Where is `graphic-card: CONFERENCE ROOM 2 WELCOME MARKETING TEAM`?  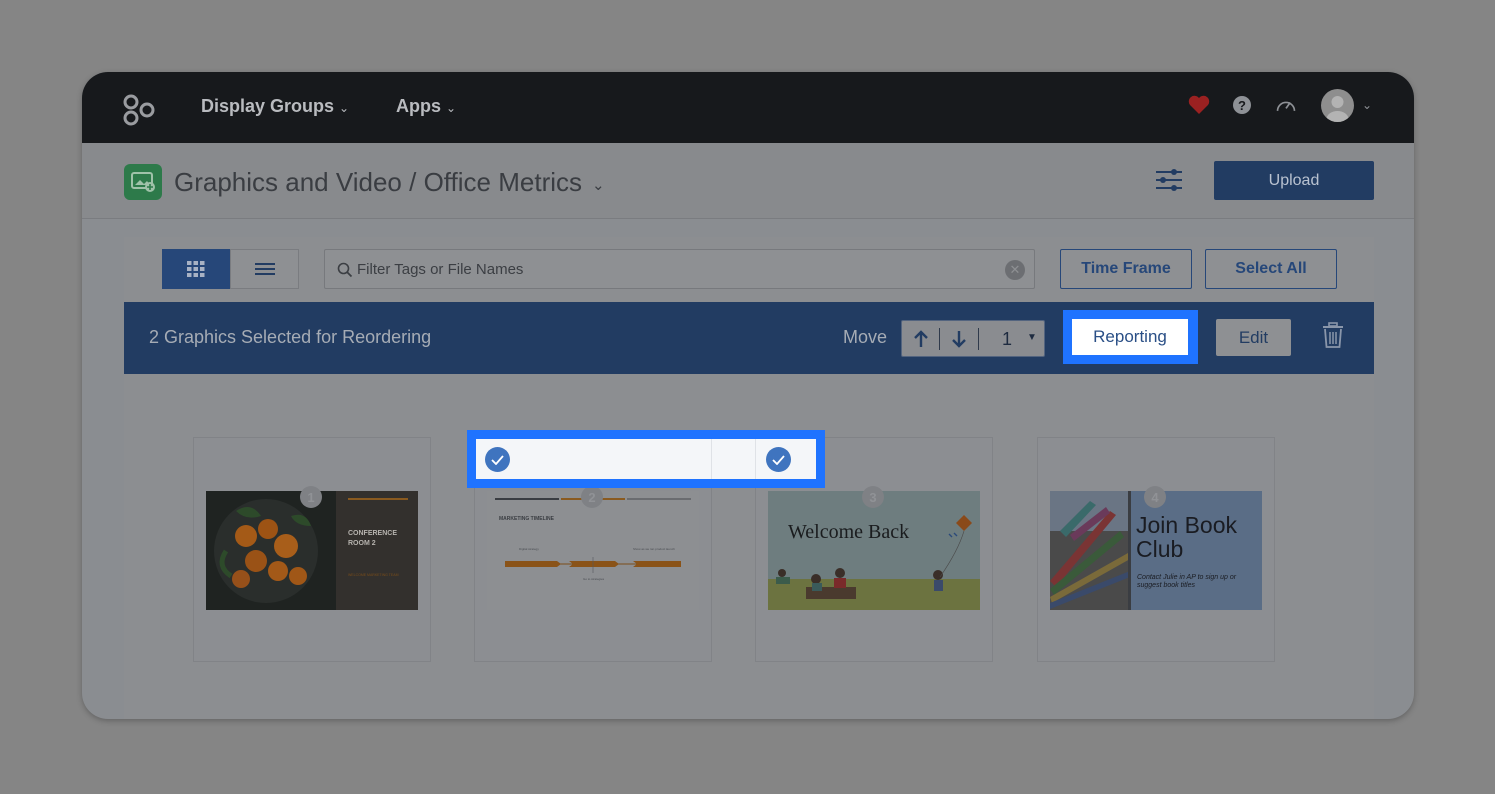
graphic-card: CONFERENCE ROOM 2 WELCOME MARKETING TEAM is located at coordinates (312, 549).